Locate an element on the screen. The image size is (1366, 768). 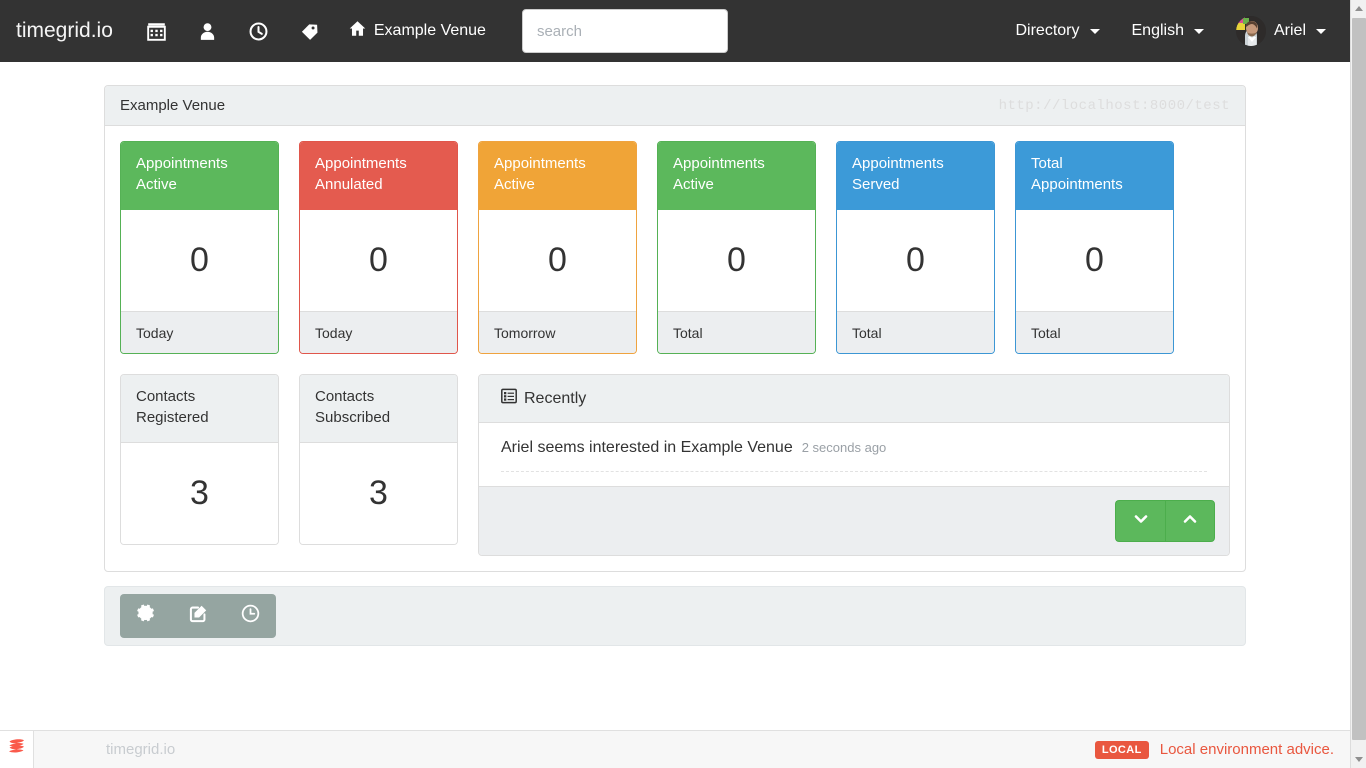
status-badge: LOCAL is located at coordinates (1121, 749).